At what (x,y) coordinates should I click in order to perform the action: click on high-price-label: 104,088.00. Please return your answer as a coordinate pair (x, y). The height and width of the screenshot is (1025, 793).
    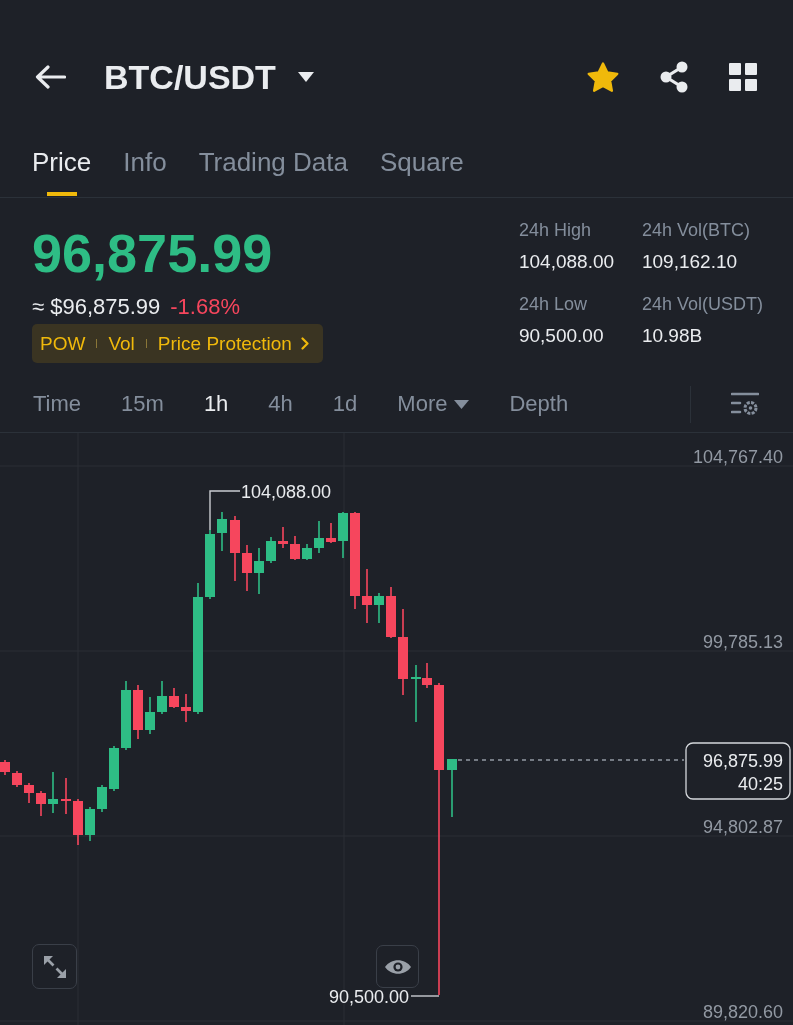
    Looking at the image, I should click on (286, 491).